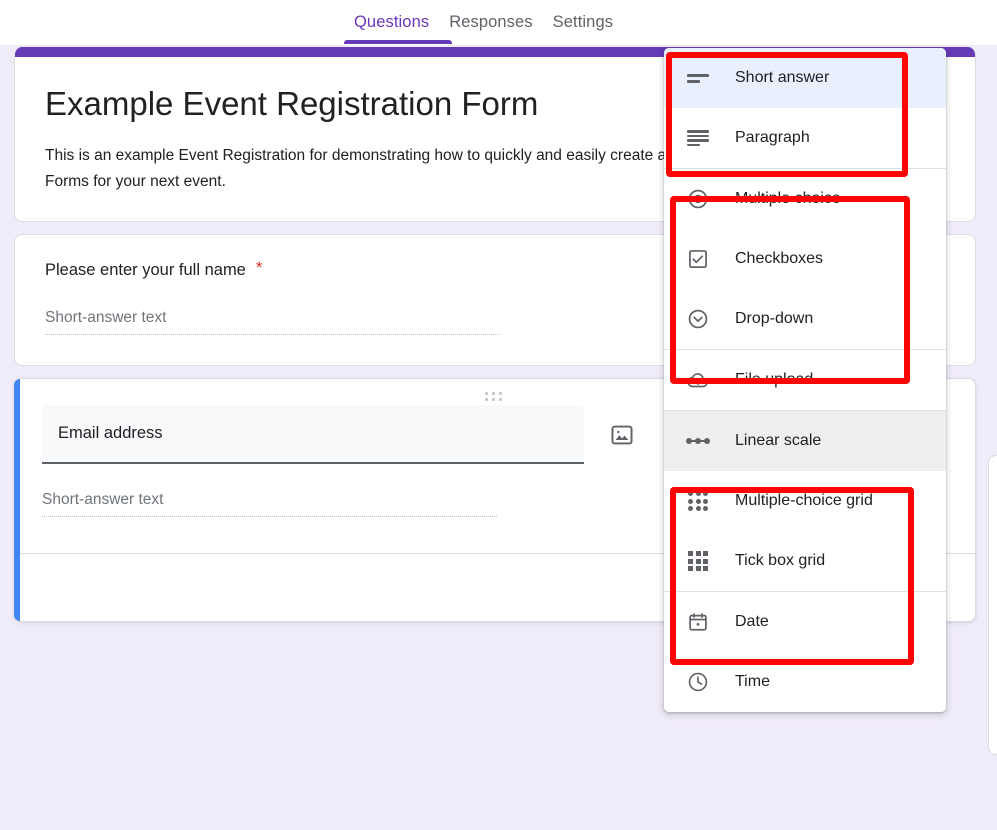  Describe the element at coordinates (398, 42) in the screenshot. I see `active-tab-indicator` at that location.